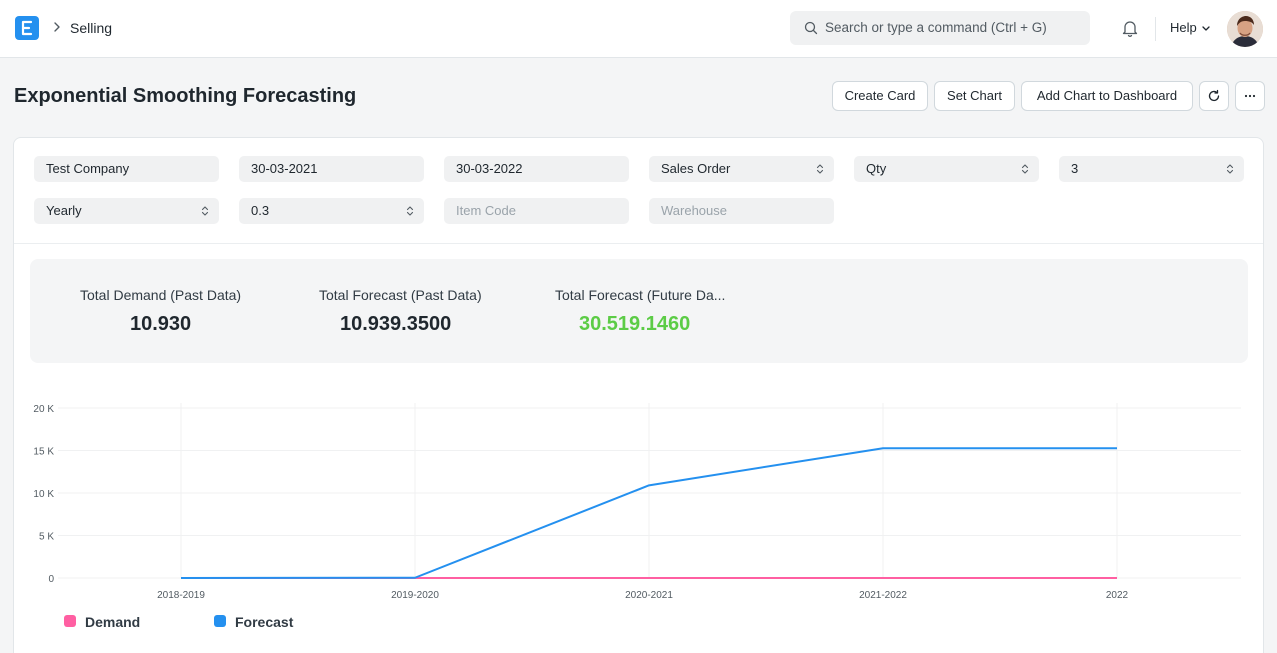  What do you see at coordinates (1130, 28) in the screenshot?
I see `notification-bell-icon` at bounding box center [1130, 28].